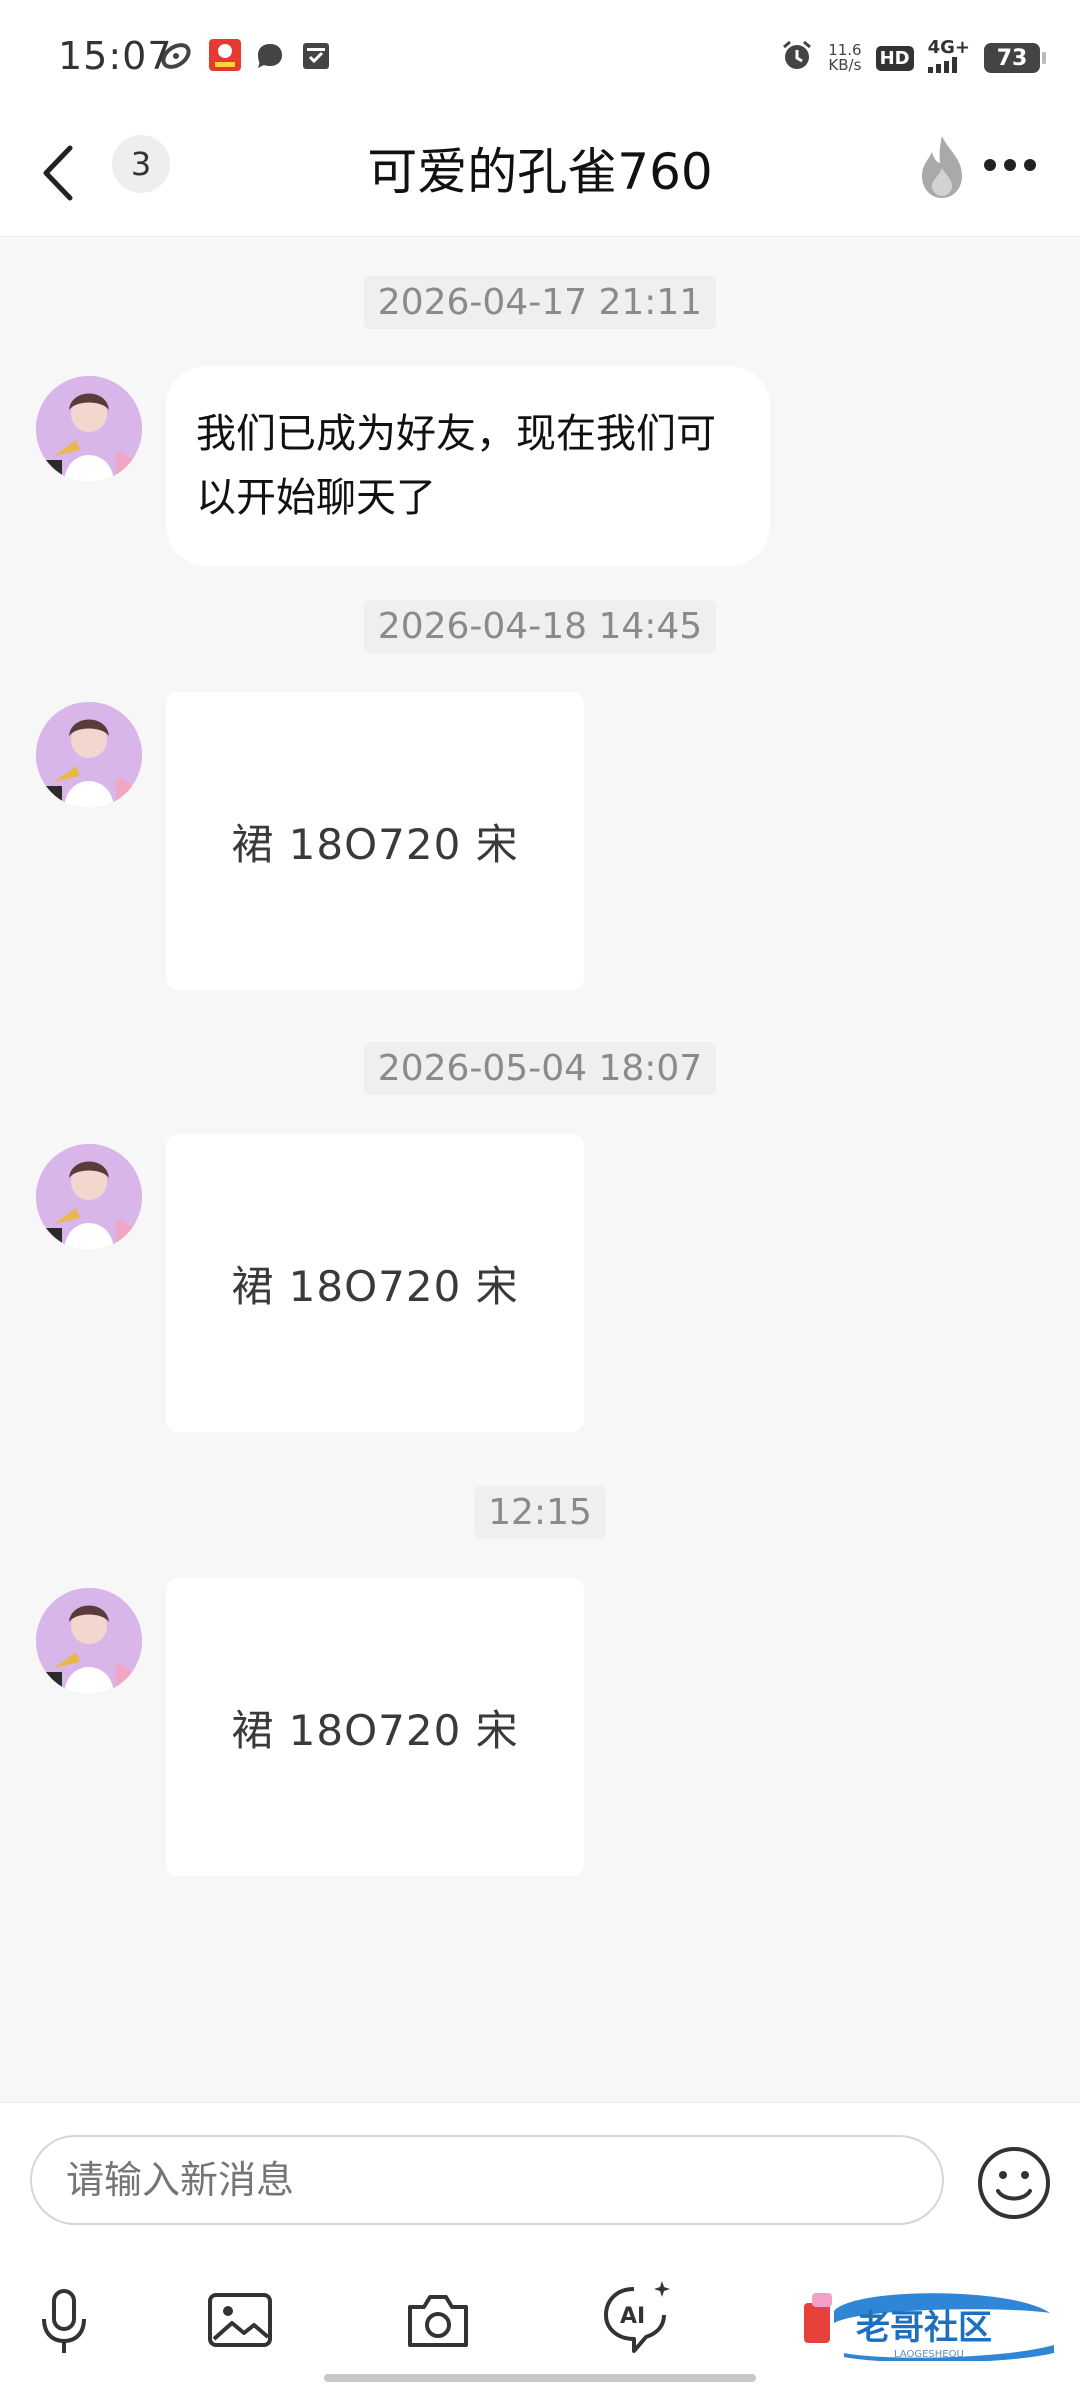 The width and height of the screenshot is (1080, 2388). What do you see at coordinates (141, 164) in the screenshot?
I see `unread-count-badge: 3` at bounding box center [141, 164].